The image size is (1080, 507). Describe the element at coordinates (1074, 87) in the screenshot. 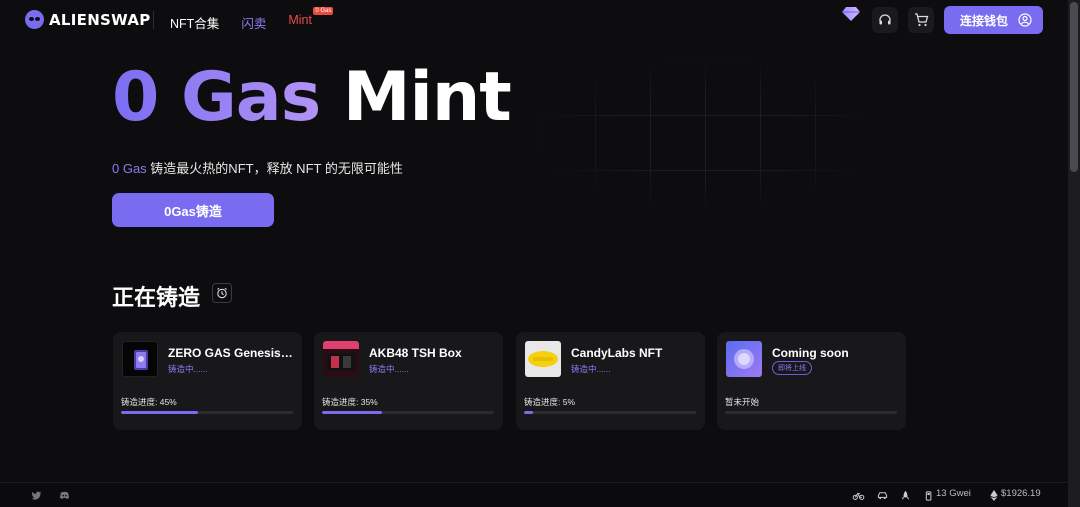

I see `scrollbar-thumb` at that location.